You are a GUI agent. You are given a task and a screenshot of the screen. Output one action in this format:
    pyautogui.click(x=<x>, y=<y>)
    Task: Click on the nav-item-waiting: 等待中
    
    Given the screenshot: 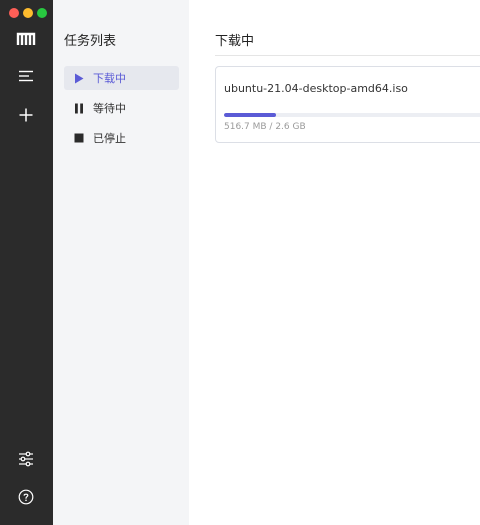 What is the action you would take?
    pyautogui.click(x=121, y=108)
    